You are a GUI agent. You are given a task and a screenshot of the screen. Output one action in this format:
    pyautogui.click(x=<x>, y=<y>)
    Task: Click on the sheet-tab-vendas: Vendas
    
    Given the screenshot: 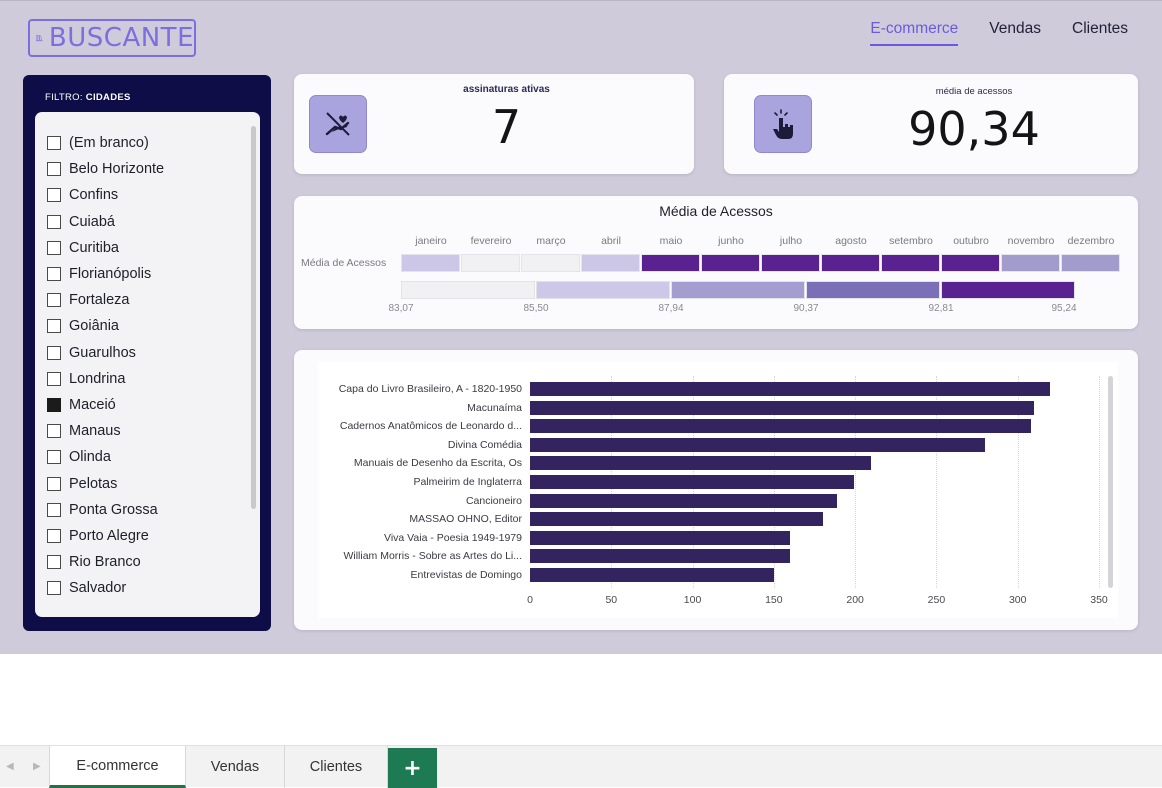 What is the action you would take?
    pyautogui.click(x=235, y=767)
    